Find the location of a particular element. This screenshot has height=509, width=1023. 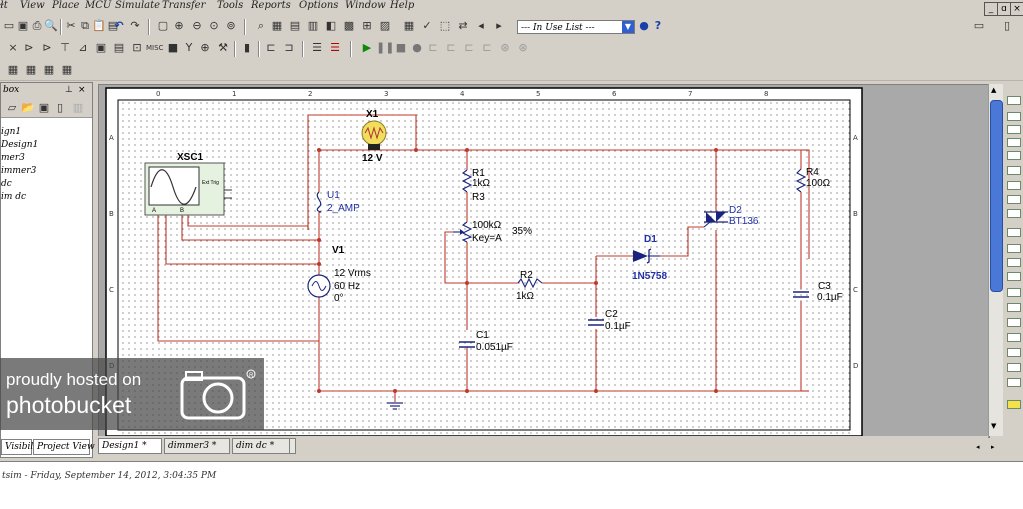

copy-icon: ⧉ is located at coordinates (85, 26).